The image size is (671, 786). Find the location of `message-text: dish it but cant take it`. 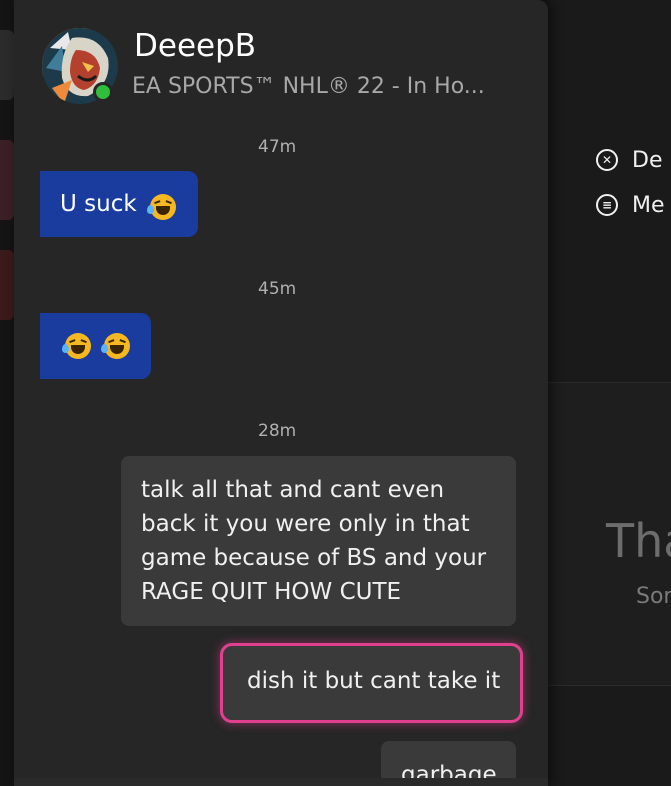

message-text: dish it but cant take it is located at coordinates (374, 681).